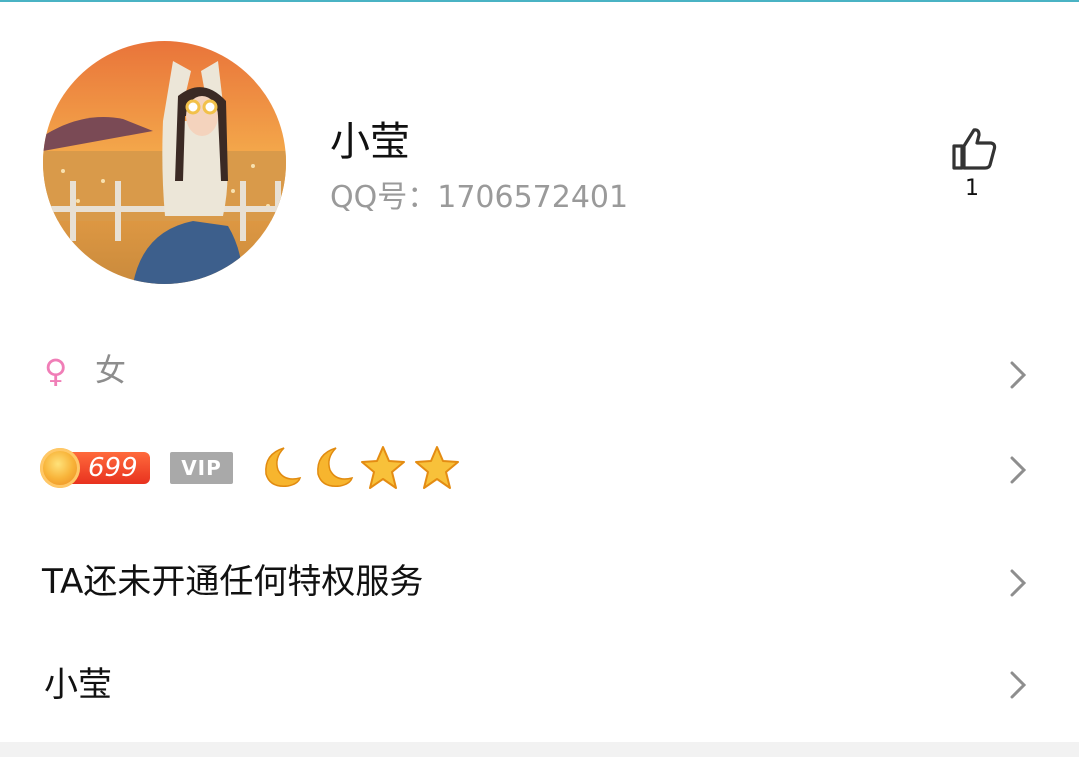 This screenshot has height=757, width=1079. I want to click on qq-number: QQ号：1706572401, so click(479, 197).